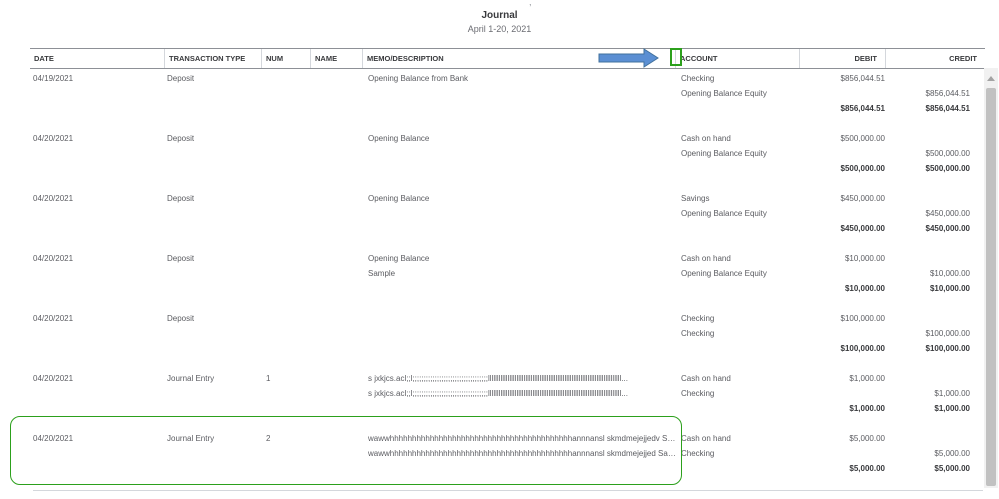 The height and width of the screenshot is (499, 999). What do you see at coordinates (695, 198) in the screenshot?
I see `account-name: Savings` at bounding box center [695, 198].